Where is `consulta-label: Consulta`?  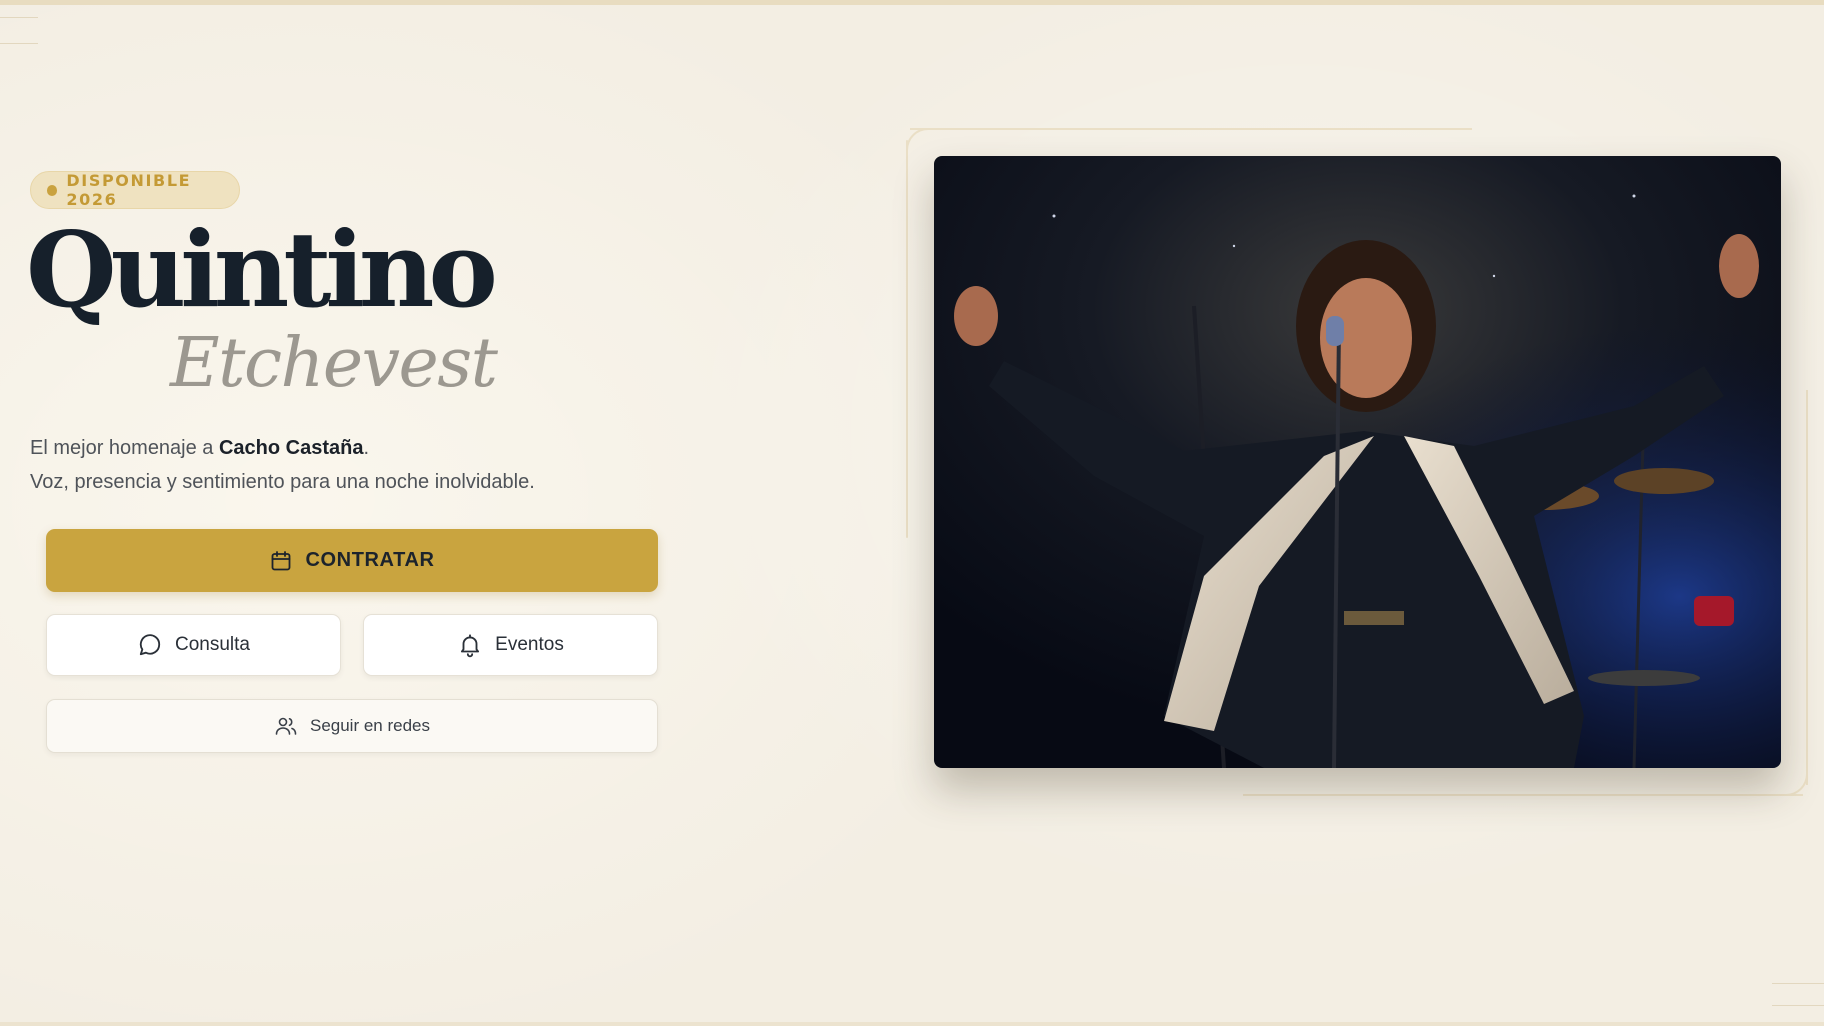 consulta-label: Consulta is located at coordinates (212, 644).